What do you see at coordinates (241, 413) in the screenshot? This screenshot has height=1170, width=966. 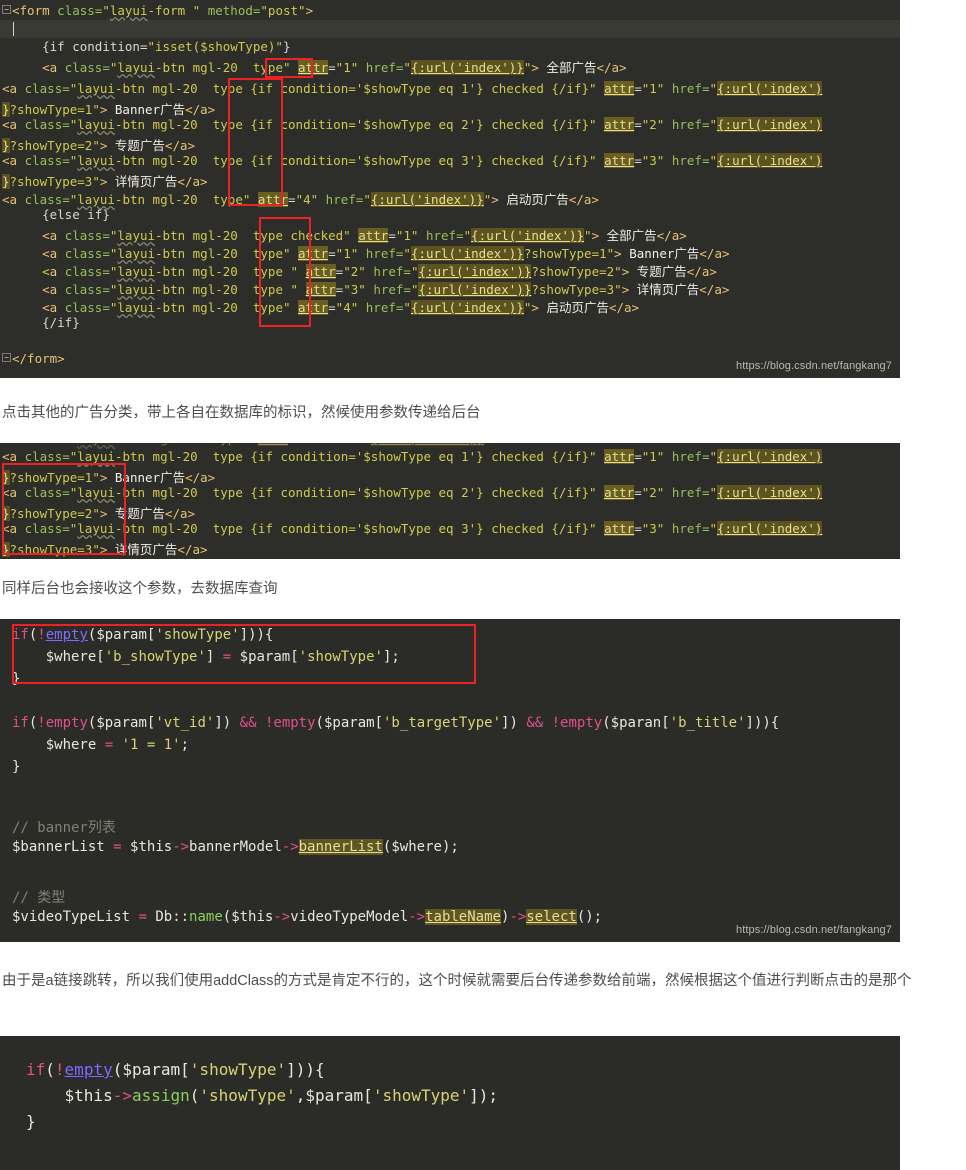 I see `paragraph-click-other-ad-category: 点击其他的广告分类，带上各自在数据库的标识，然候使用参数传递给后台` at bounding box center [241, 413].